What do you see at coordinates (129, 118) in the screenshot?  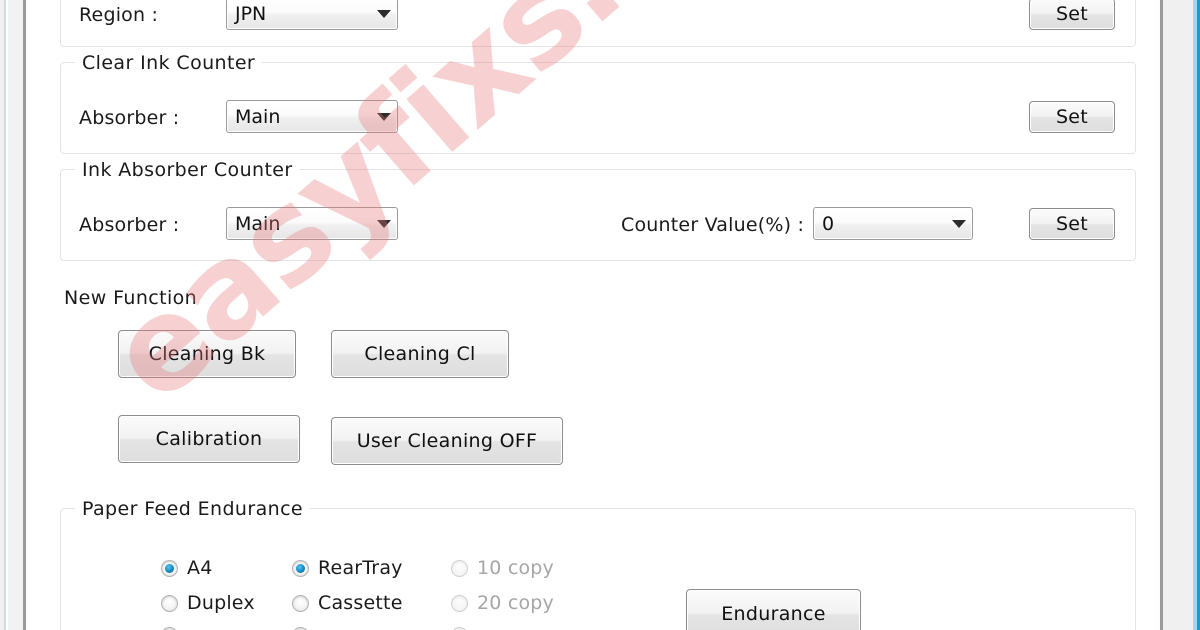 I see `clear-ink-absorber-label: Absorber :` at bounding box center [129, 118].